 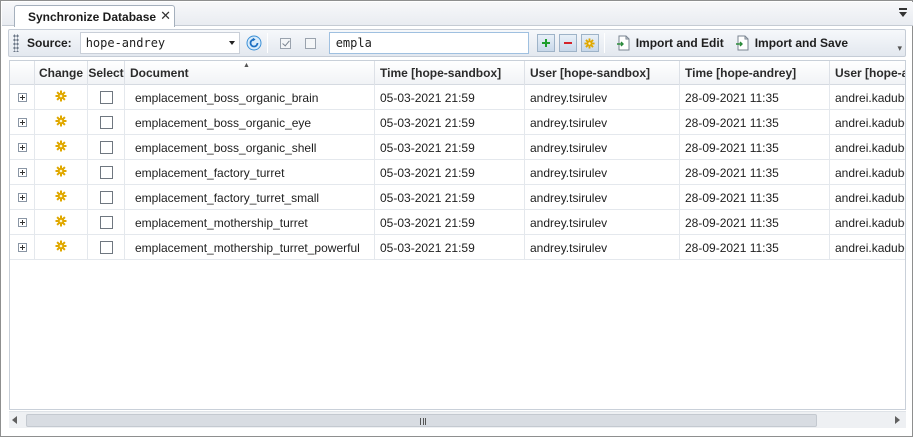 What do you see at coordinates (602, 73) in the screenshot?
I see `header-user-sandbox: User [hope-sandbox]` at bounding box center [602, 73].